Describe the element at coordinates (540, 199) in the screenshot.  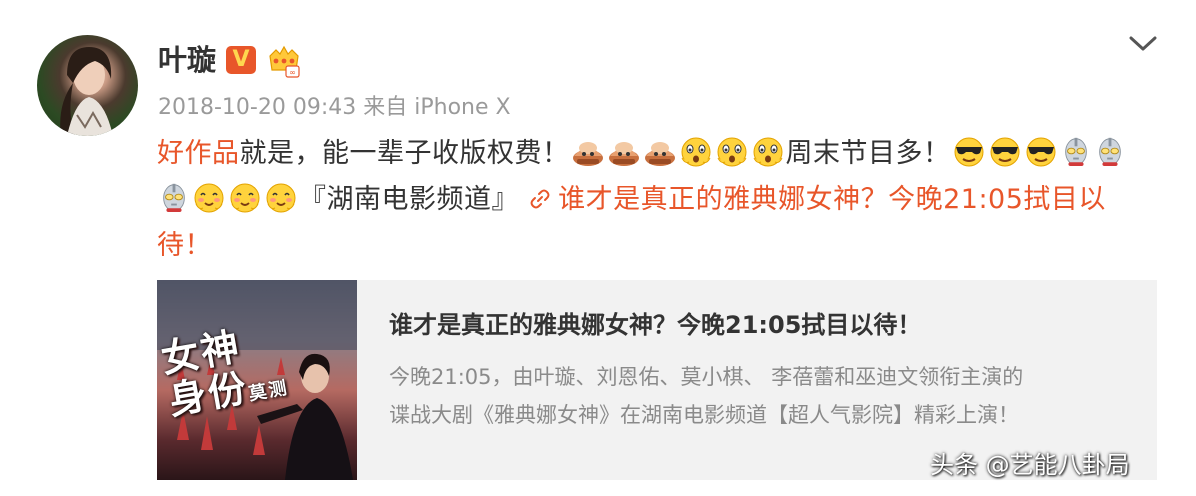
I see `link-icon` at that location.